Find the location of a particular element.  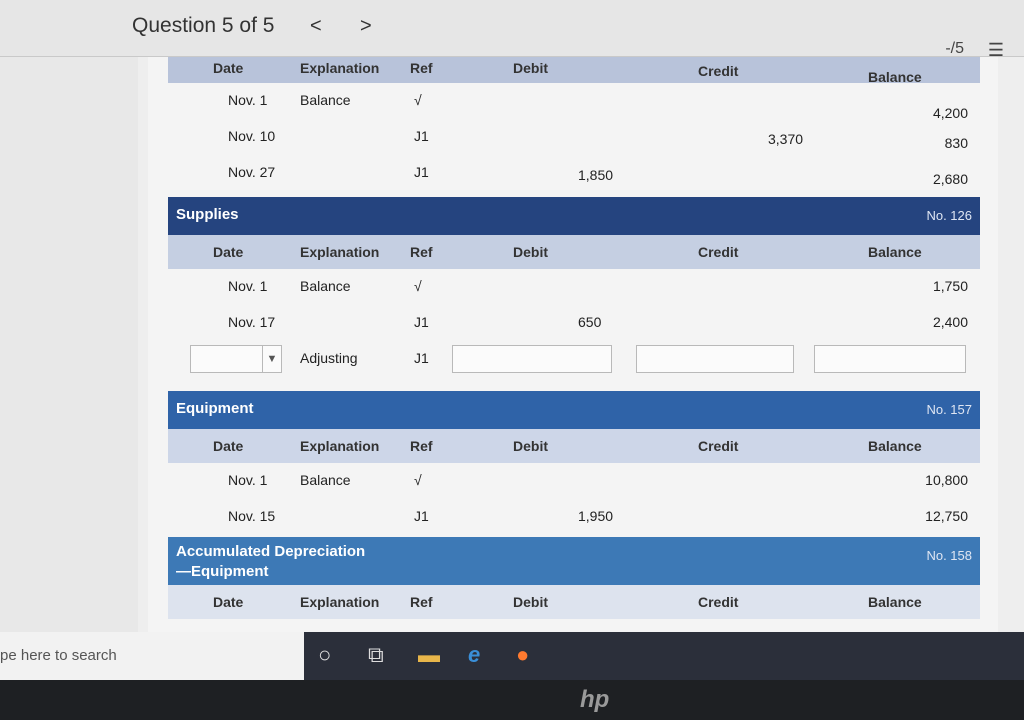

next-question-button: > is located at coordinates (366, 26).